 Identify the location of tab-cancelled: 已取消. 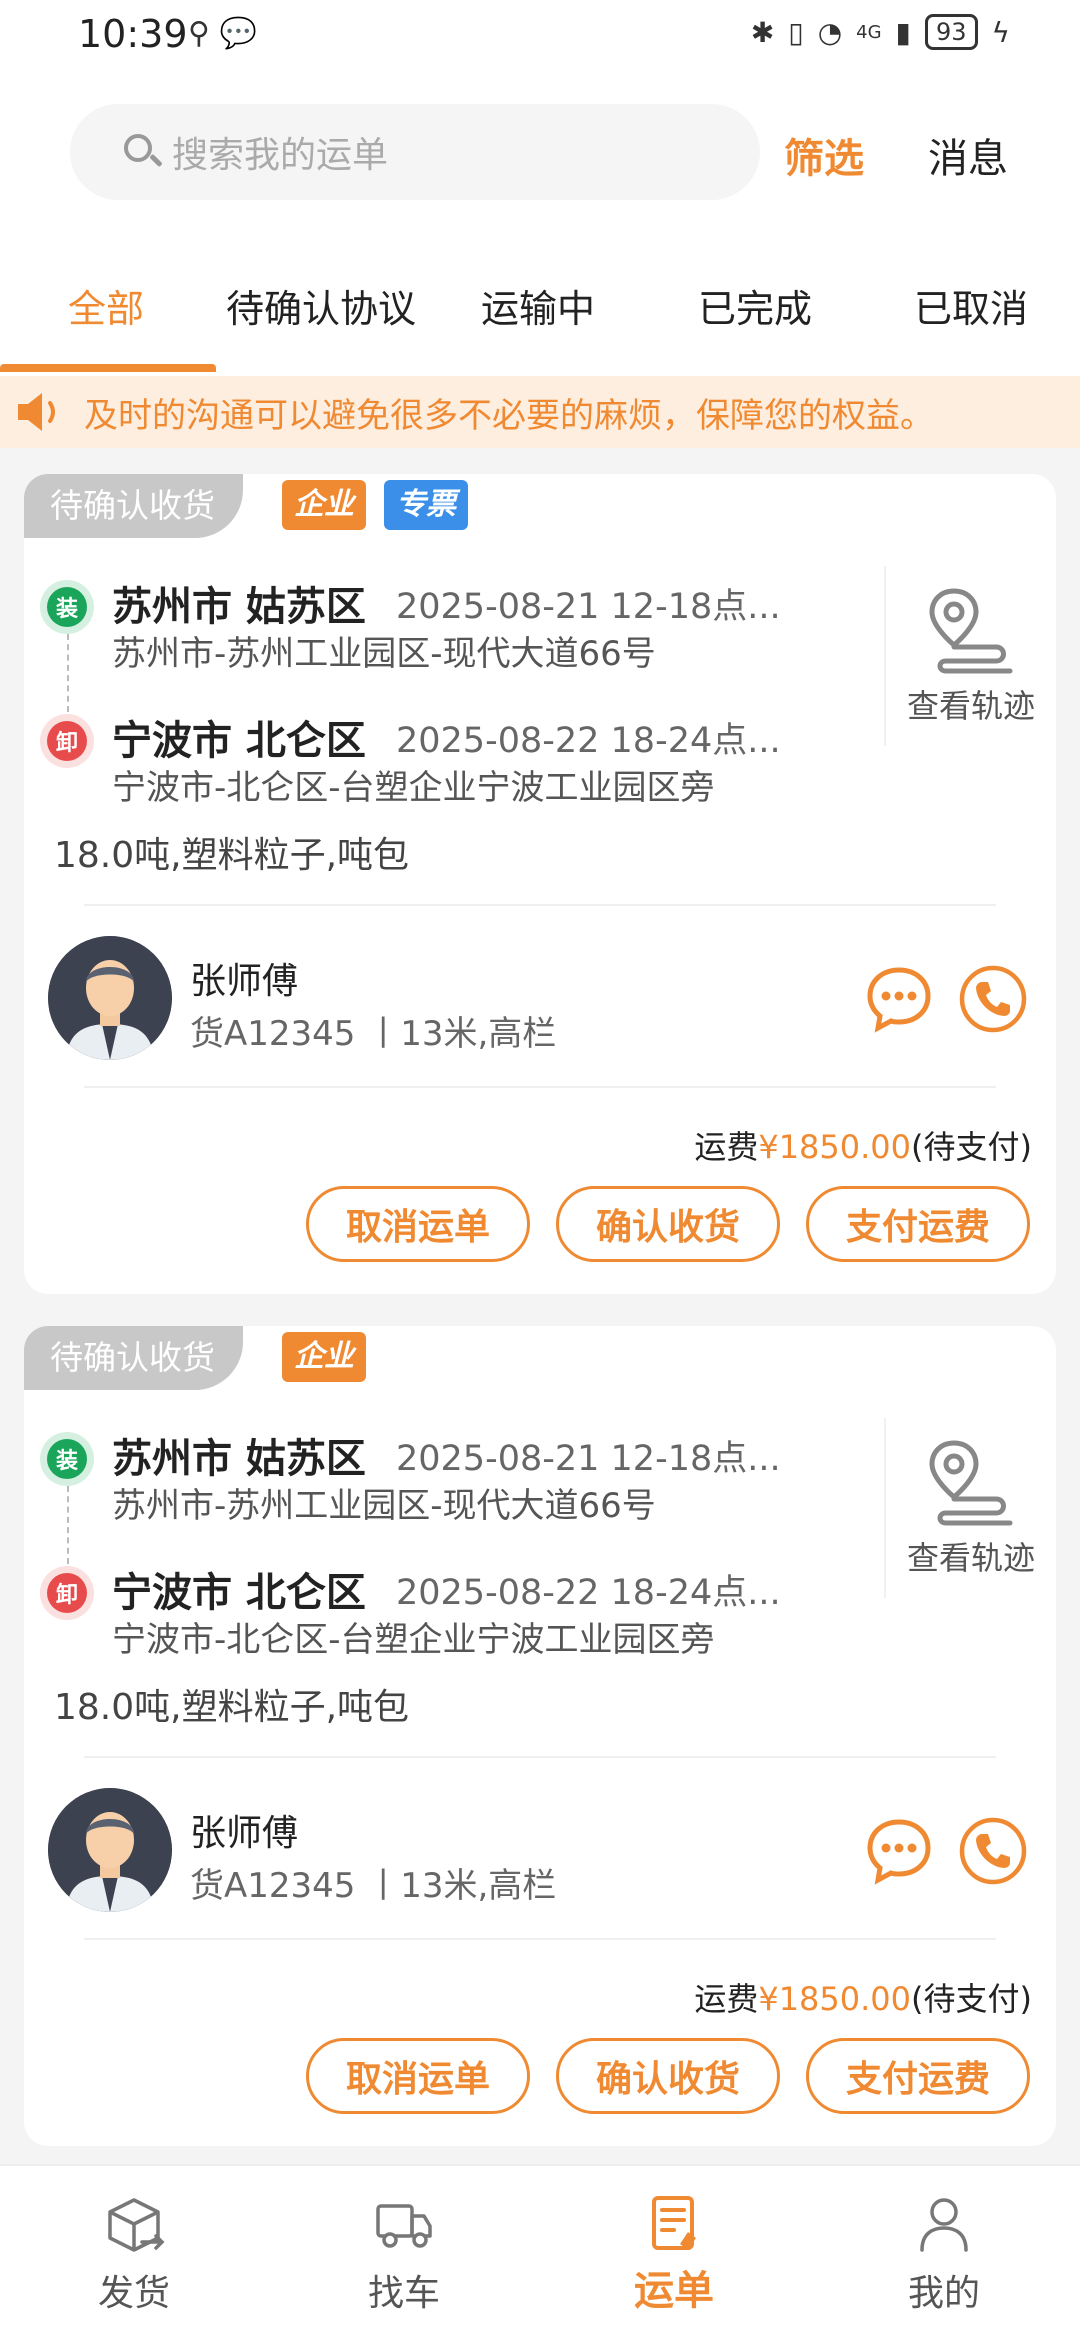
(971, 305).